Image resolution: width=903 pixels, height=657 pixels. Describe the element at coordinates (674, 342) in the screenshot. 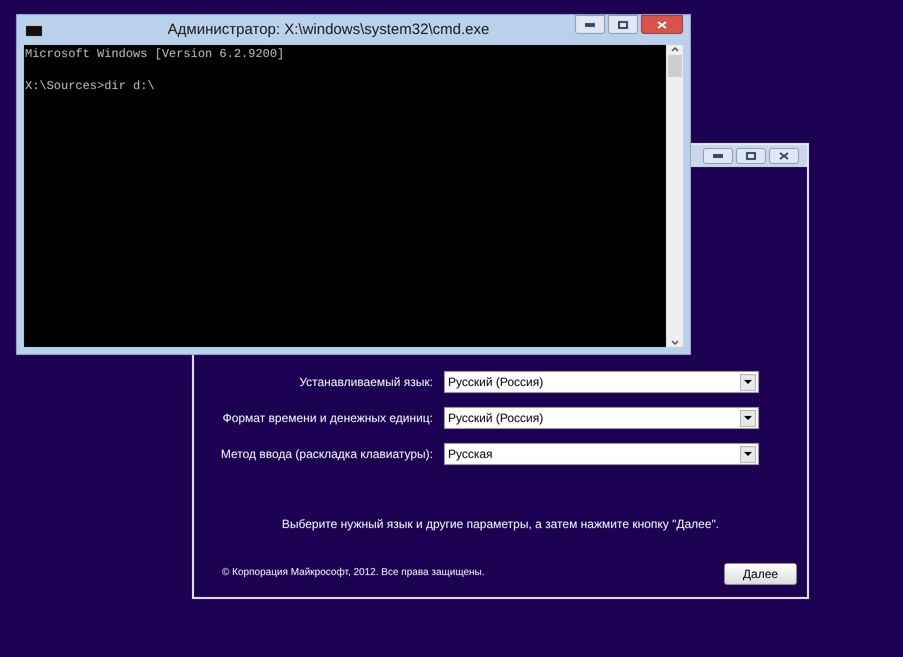

I see `scroll-down-icon` at that location.